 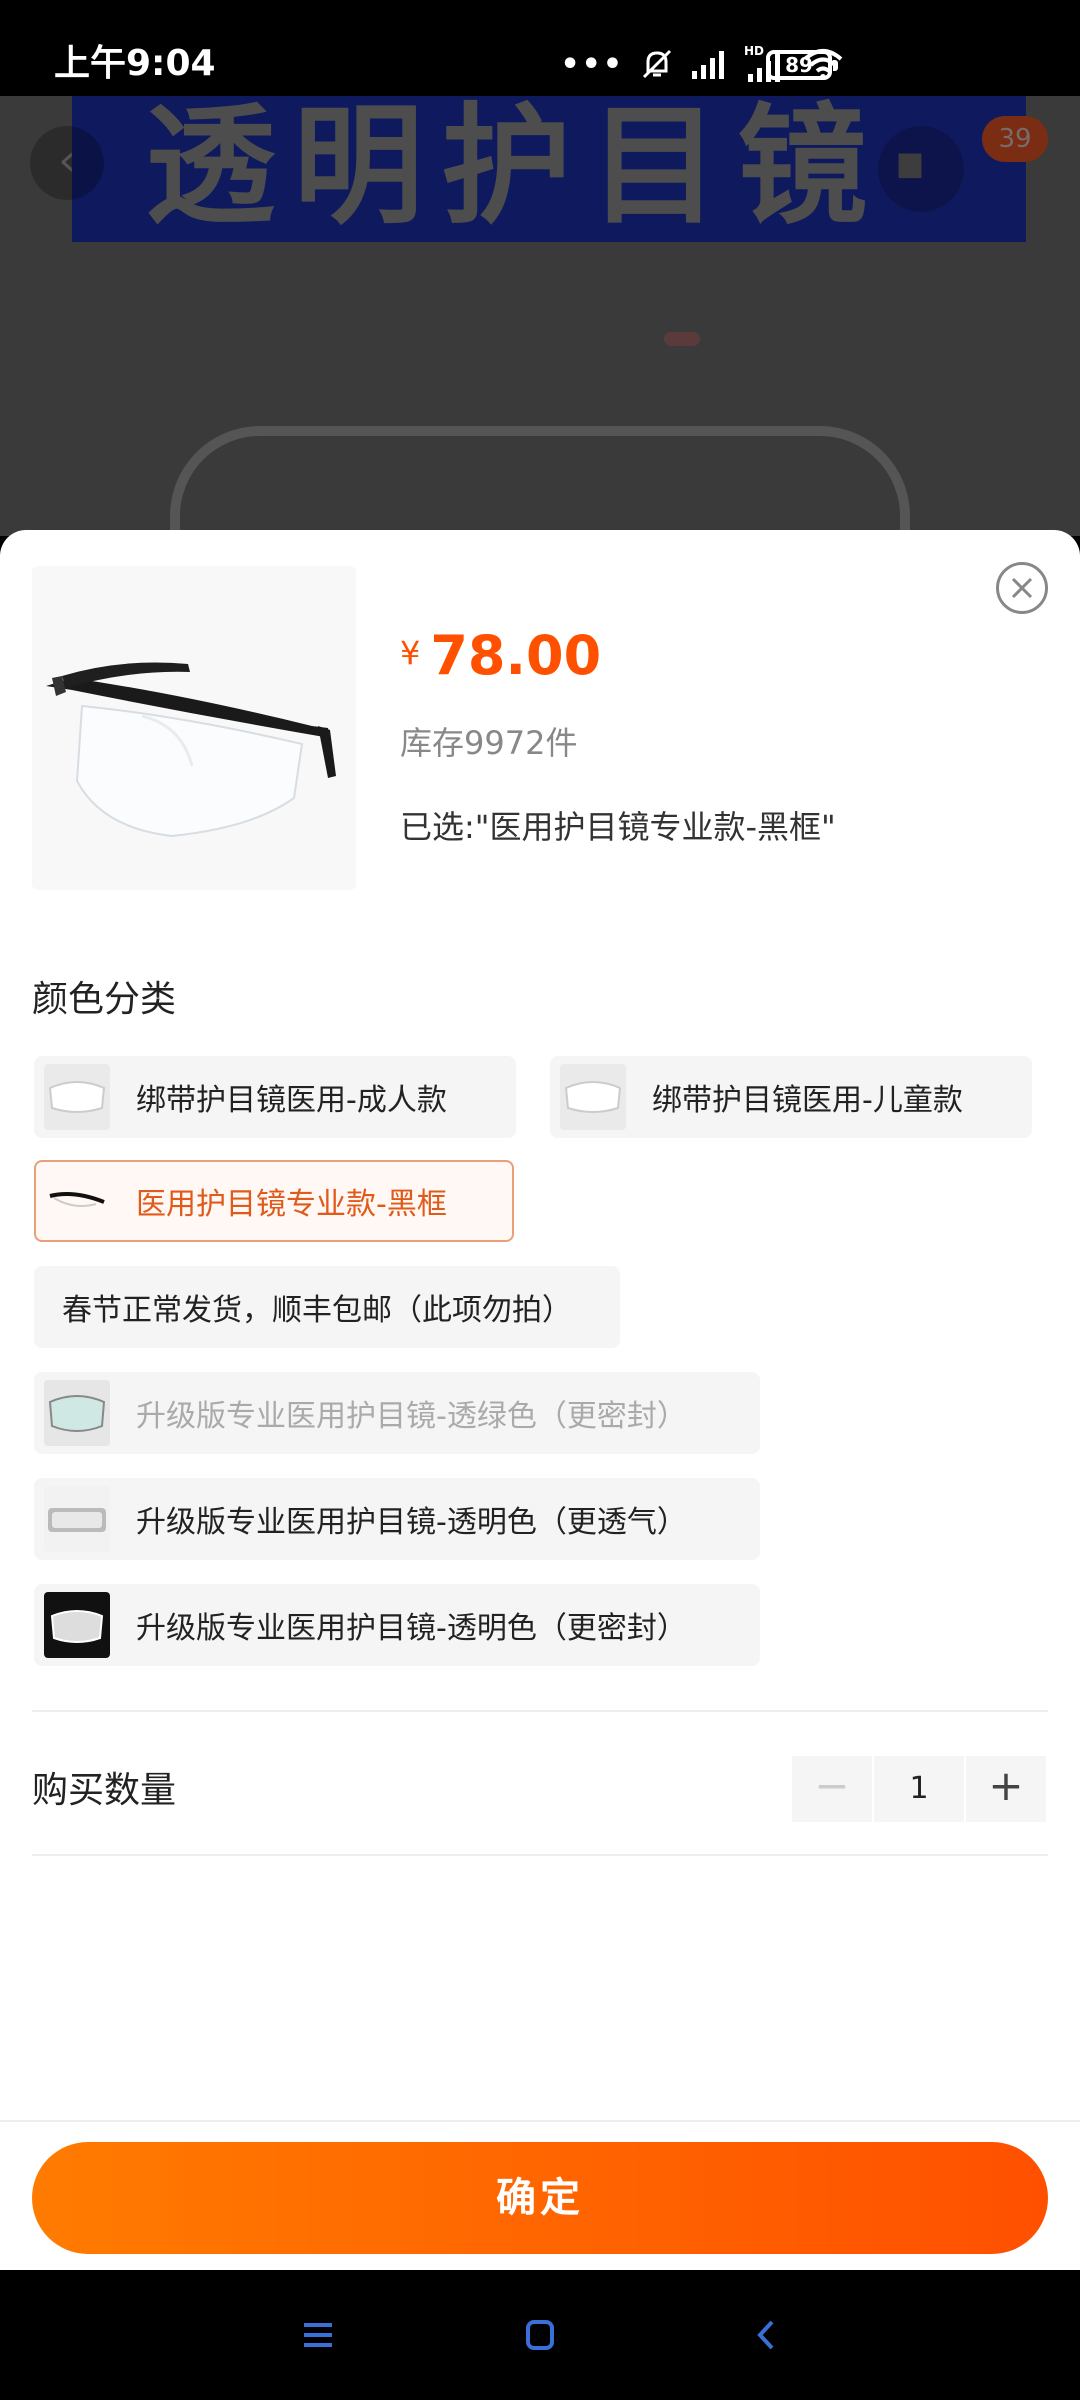 I want to click on close-button, so click(x=1022, y=588).